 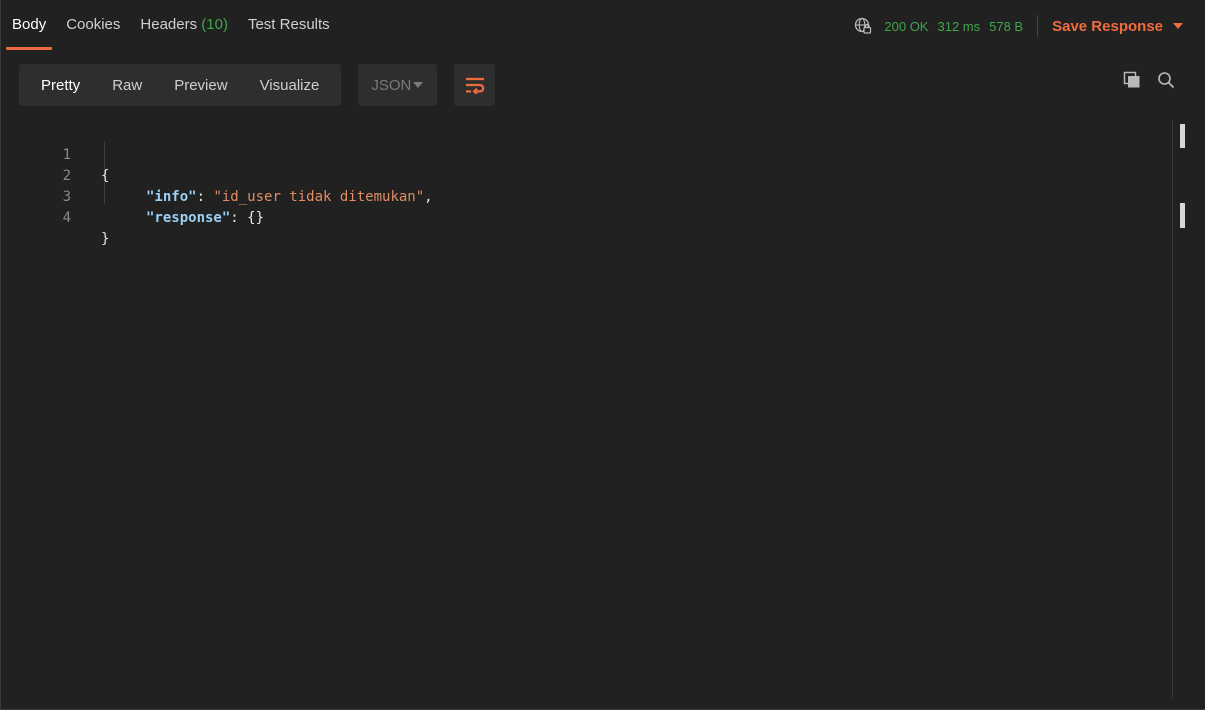 I want to click on wrap-lines-button, so click(x=475, y=85).